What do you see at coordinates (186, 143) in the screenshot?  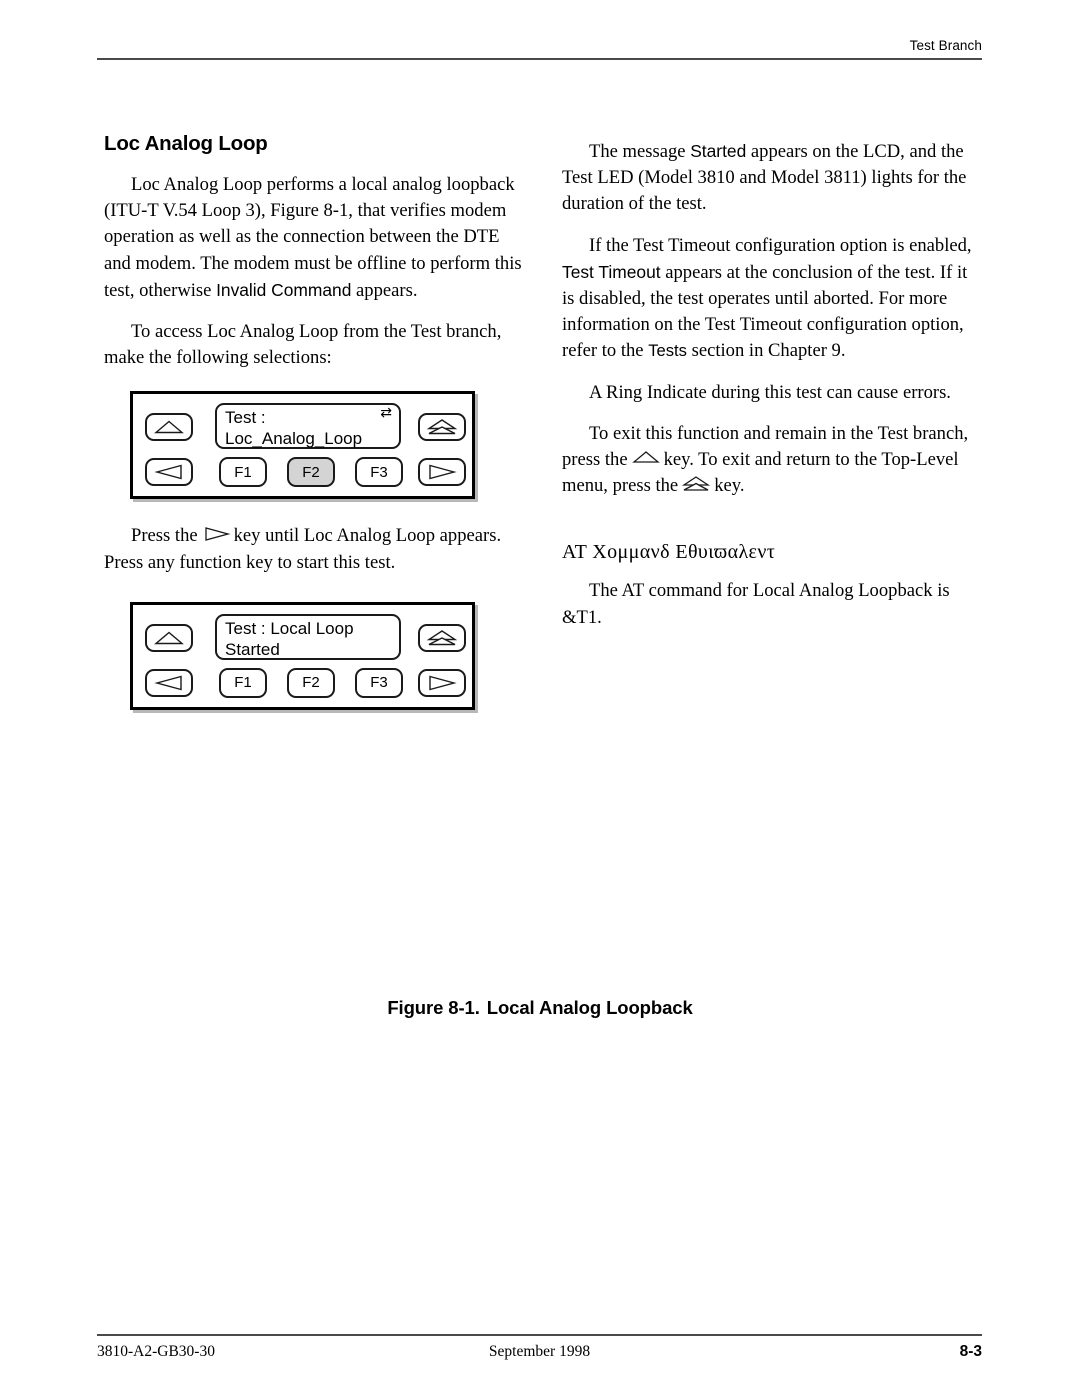 I see `page-title: Loc Analog Loop` at bounding box center [186, 143].